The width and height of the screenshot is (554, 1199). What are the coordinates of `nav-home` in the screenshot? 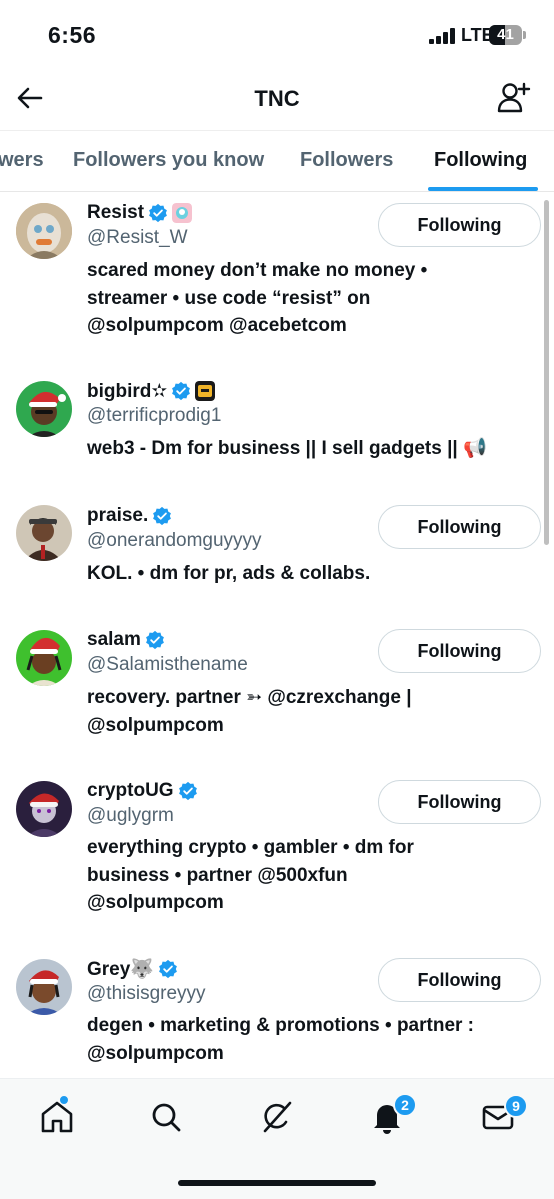 It's located at (57, 1116).